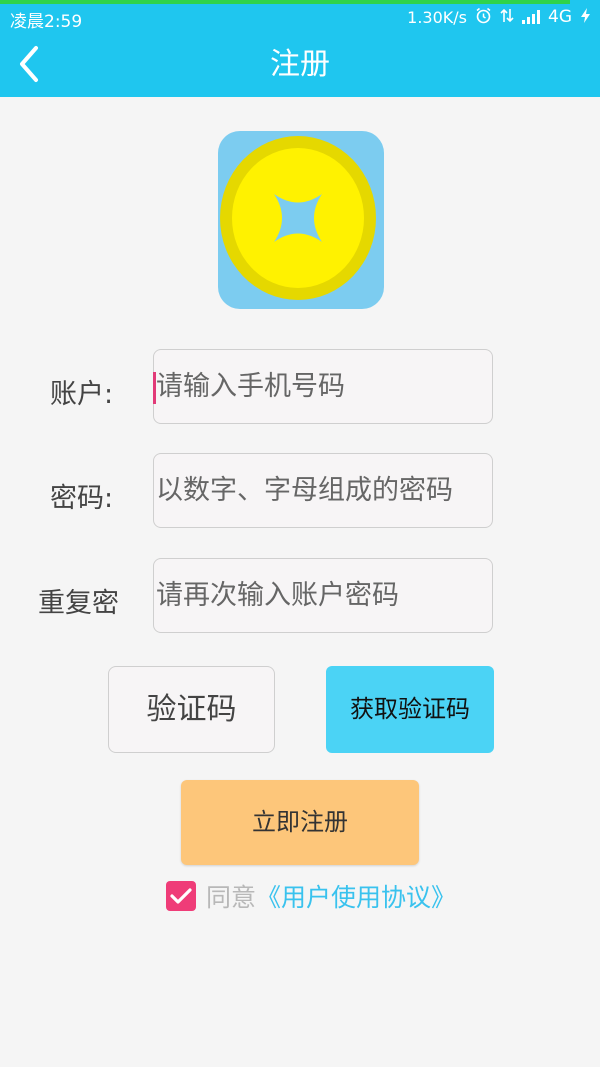  What do you see at coordinates (78, 603) in the screenshot?
I see `confirm-password-label: 重复密` at bounding box center [78, 603].